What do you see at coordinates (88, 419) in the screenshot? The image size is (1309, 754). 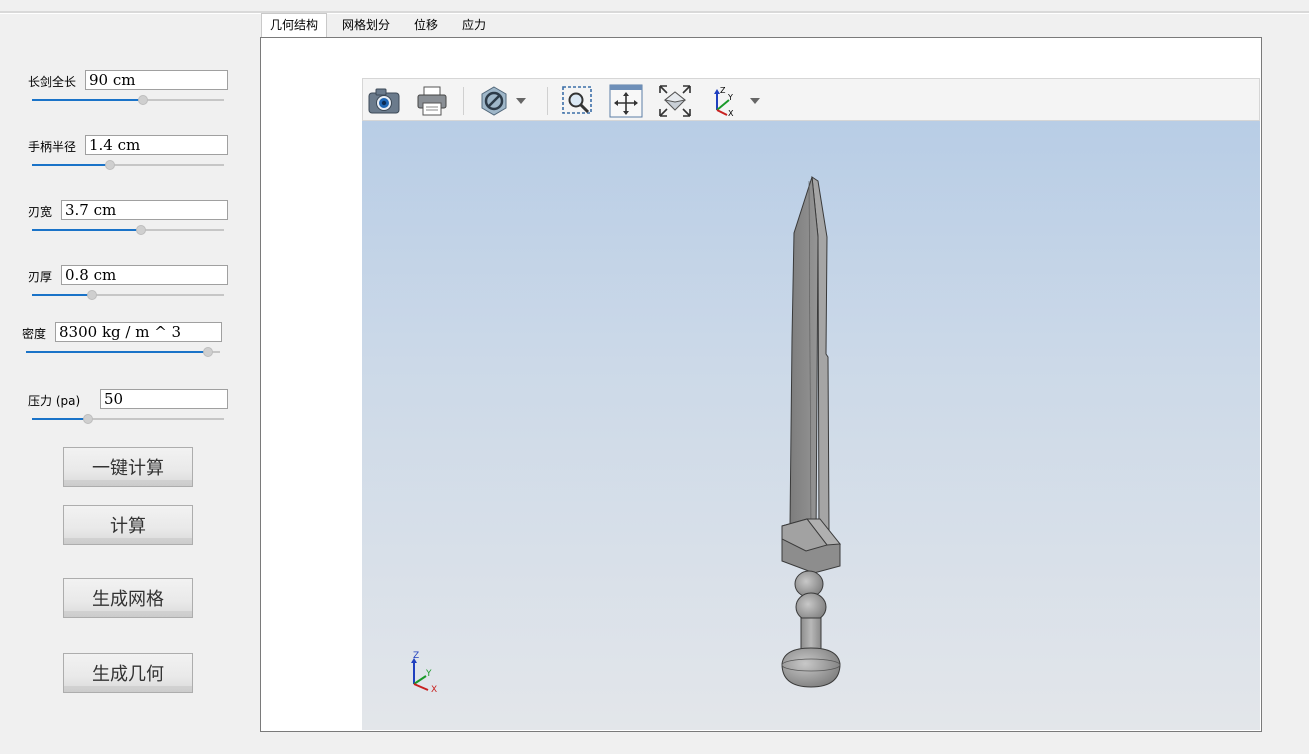 I see `pressure-slider-thumb` at bounding box center [88, 419].